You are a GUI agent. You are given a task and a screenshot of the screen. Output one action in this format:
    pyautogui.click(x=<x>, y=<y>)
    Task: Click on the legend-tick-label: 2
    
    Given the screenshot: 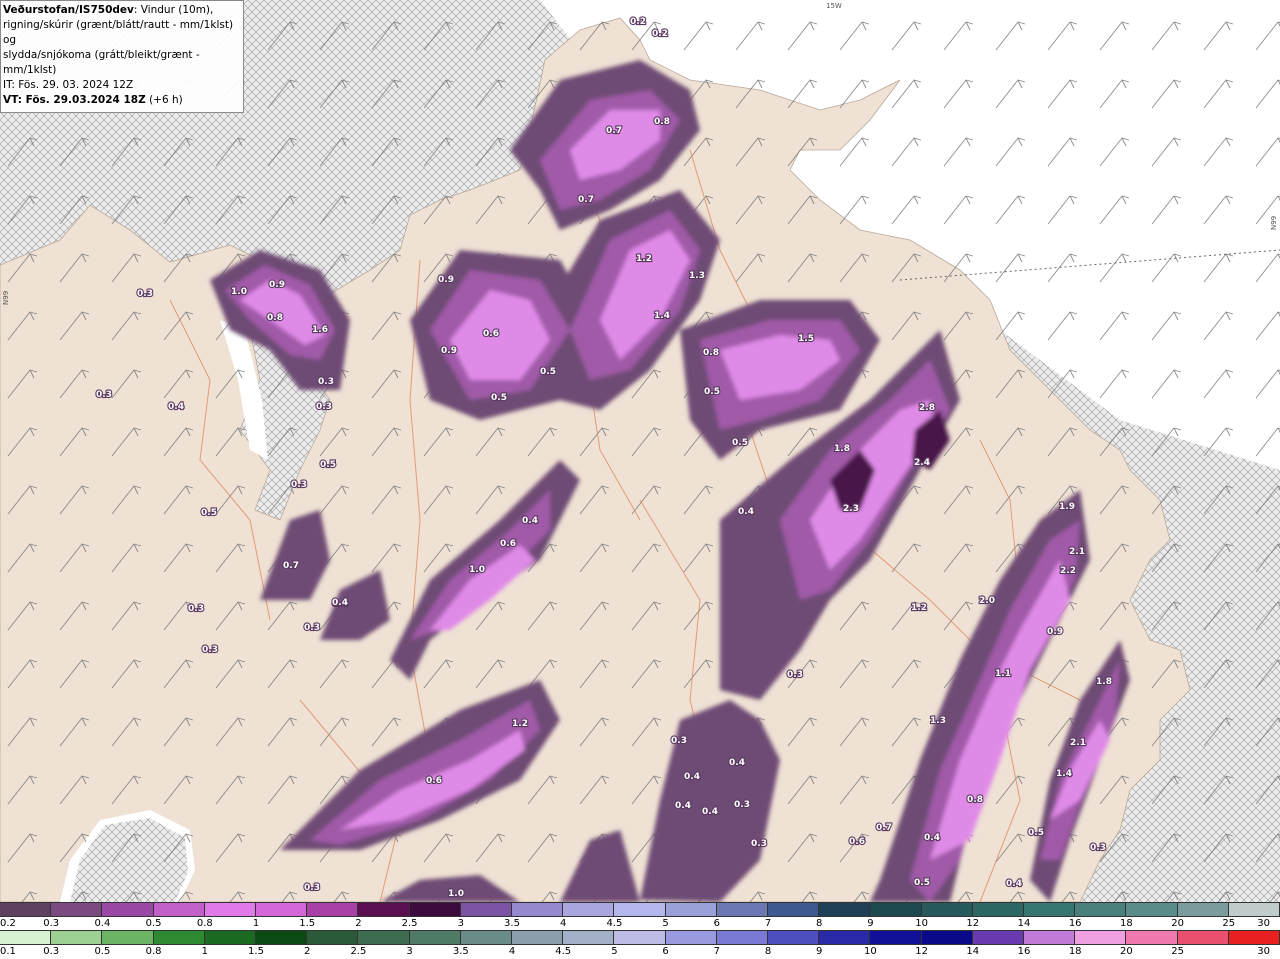 What is the action you would take?
    pyautogui.click(x=307, y=951)
    